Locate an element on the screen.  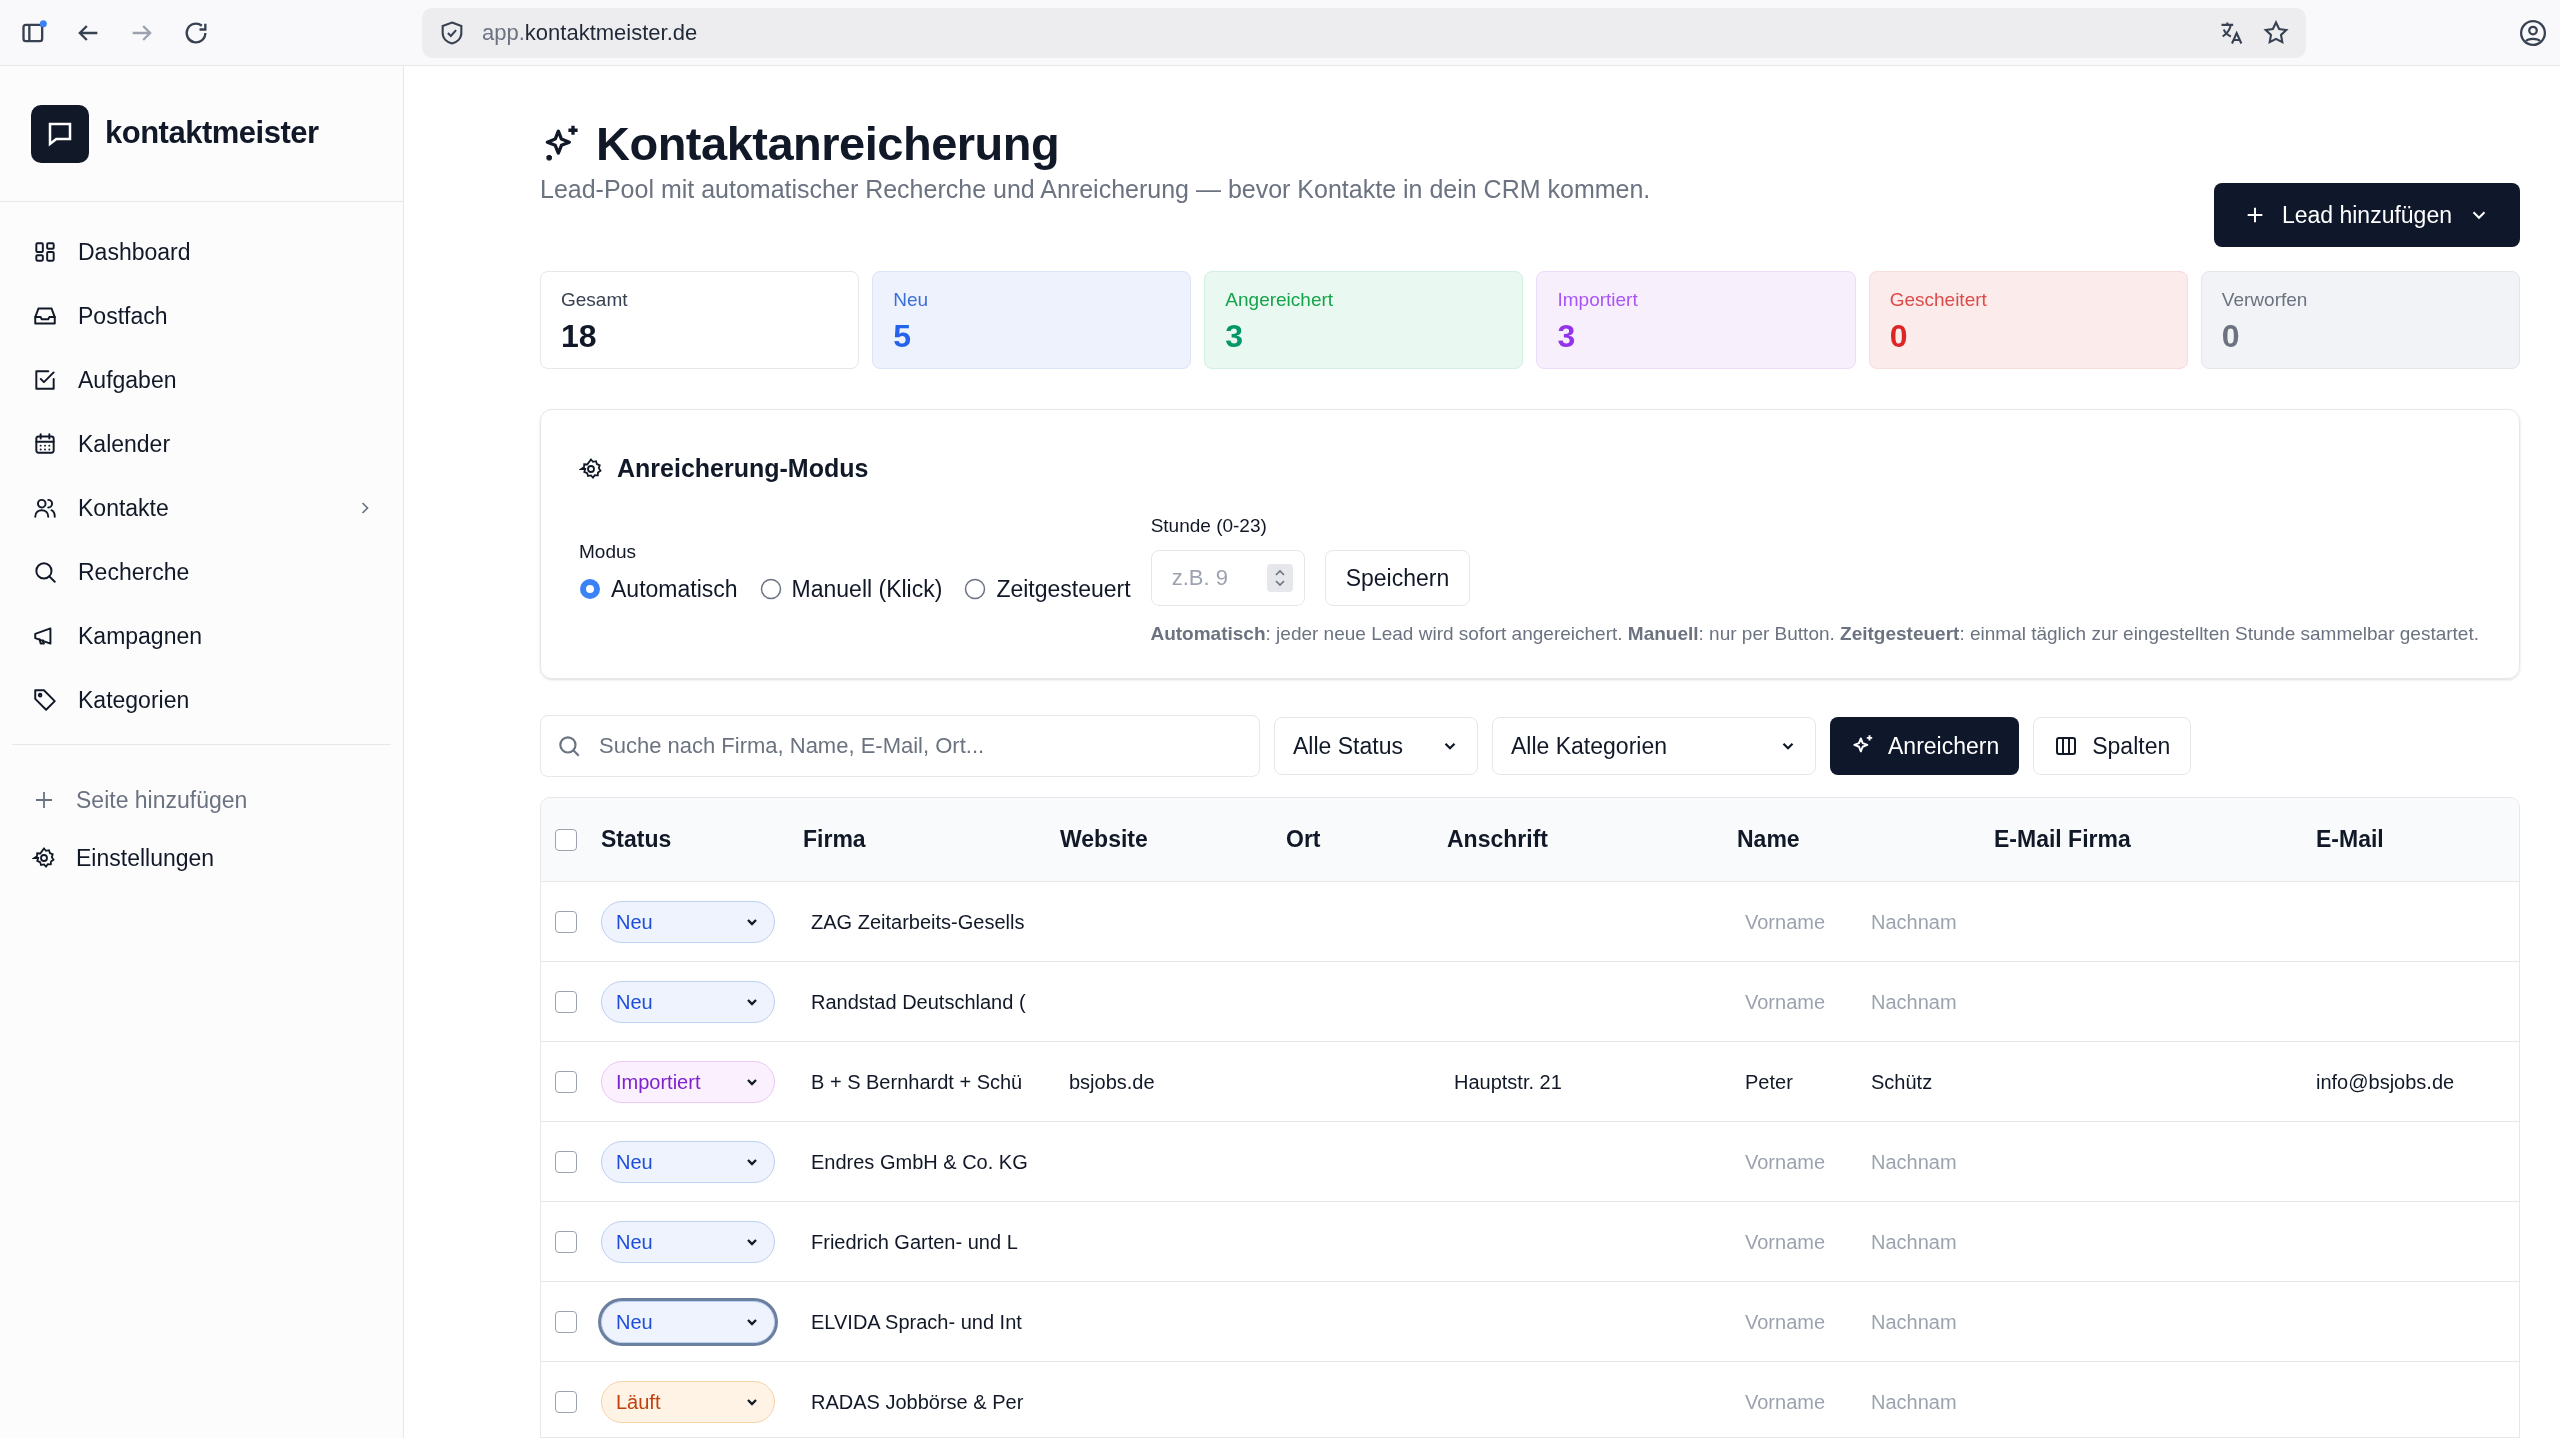
page-subtitle: Lead-Pool mit automatischer Recherche und Anreicherung — bevor Kontakte in dein CRM kommen. is located at coordinates (1095, 189).